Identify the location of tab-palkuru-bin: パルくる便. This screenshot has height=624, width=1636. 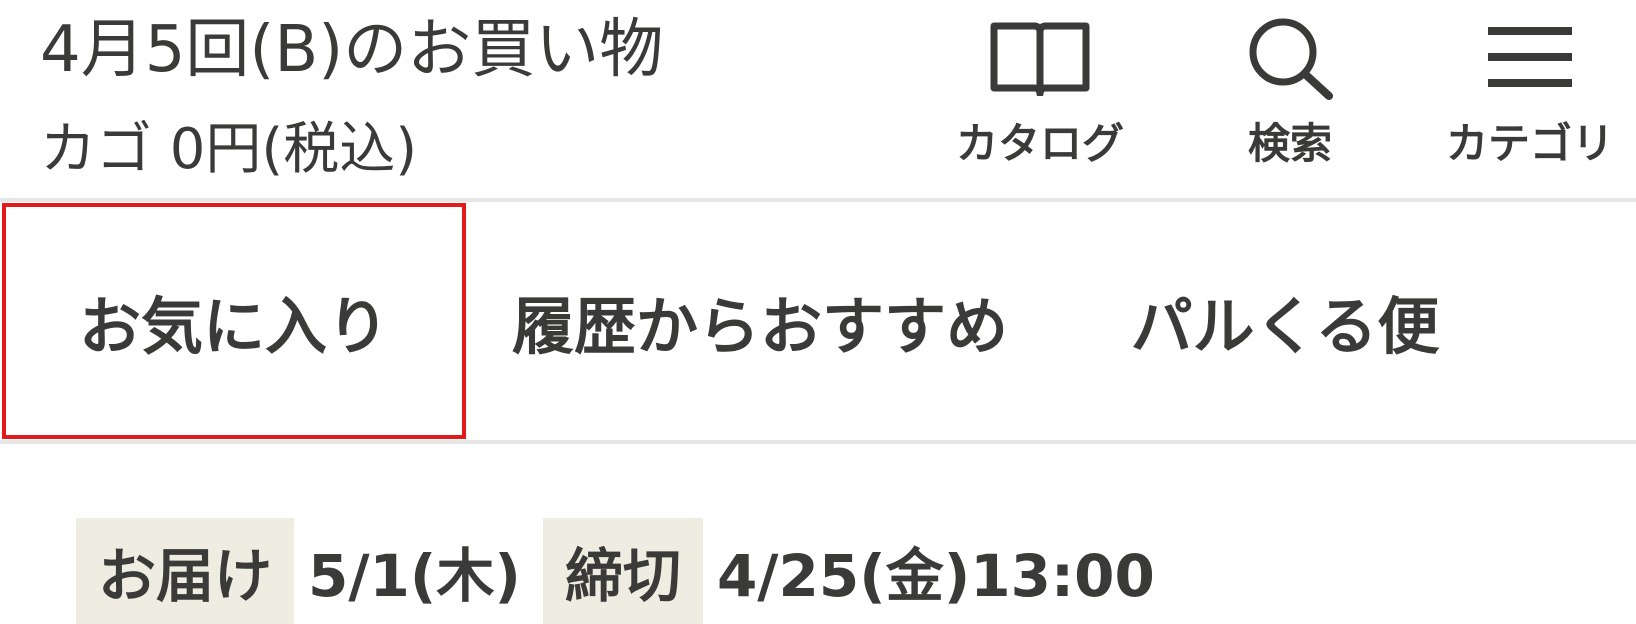
(1285, 321).